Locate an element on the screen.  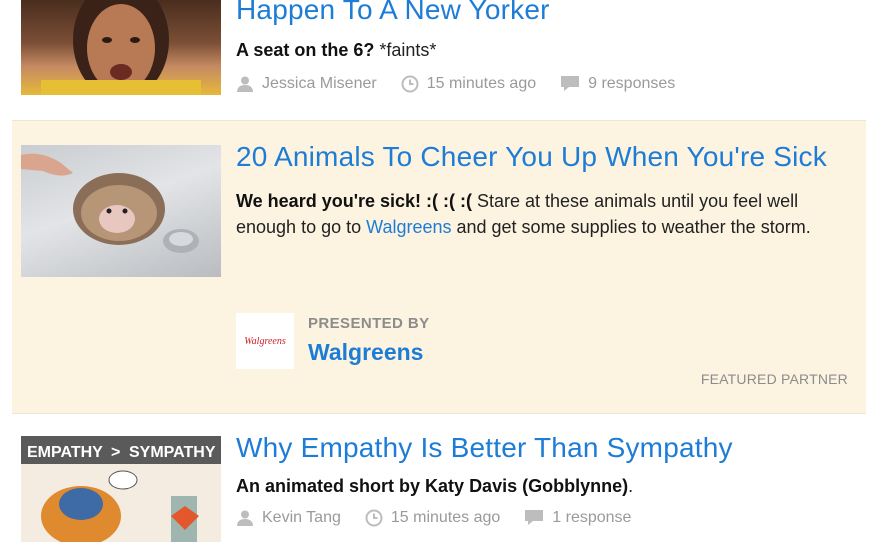
description-text: . is located at coordinates (631, 486).